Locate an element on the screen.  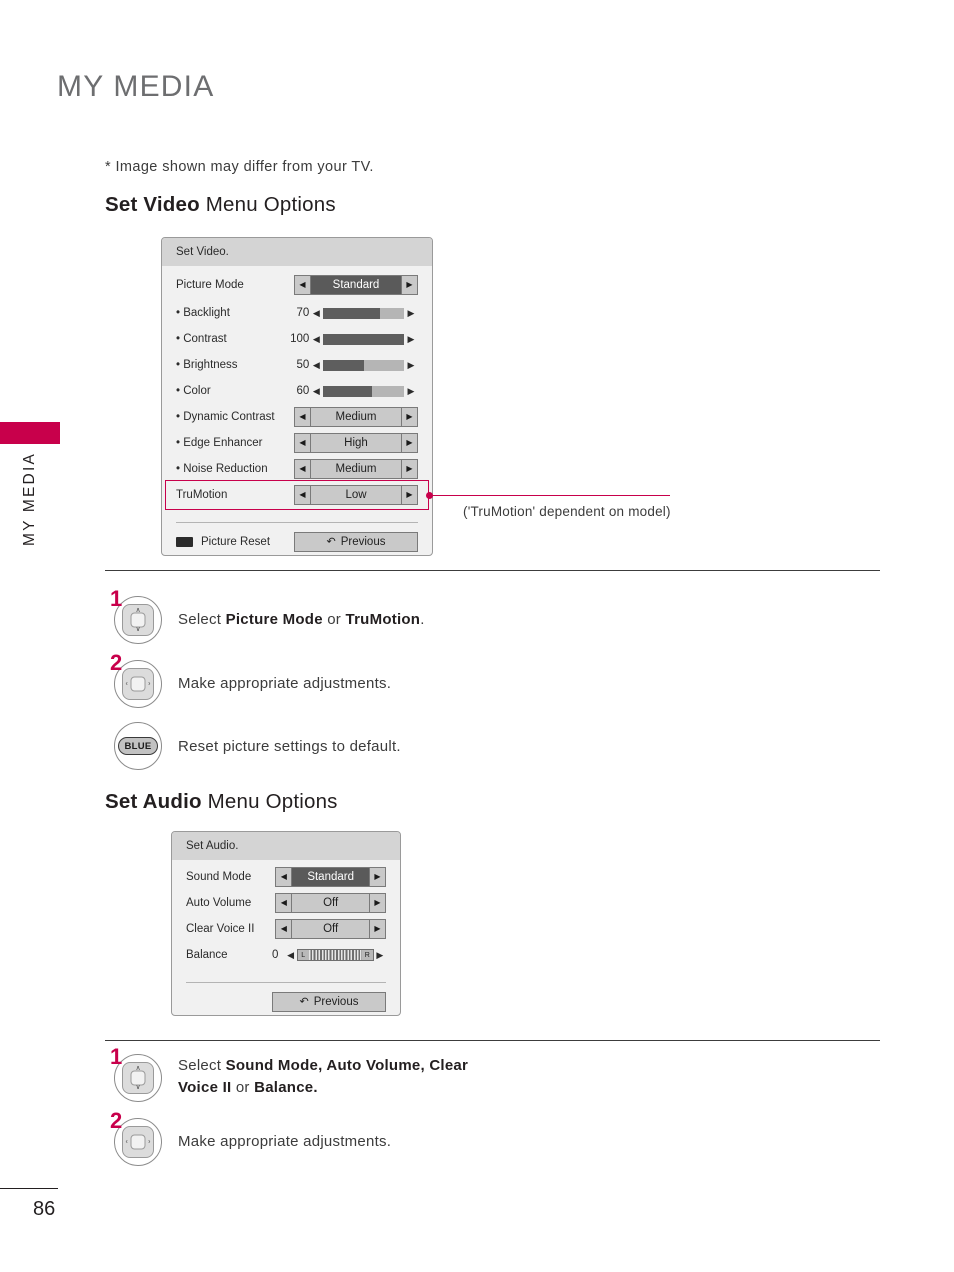
step-text-plain: or is located at coordinates (334, 619).